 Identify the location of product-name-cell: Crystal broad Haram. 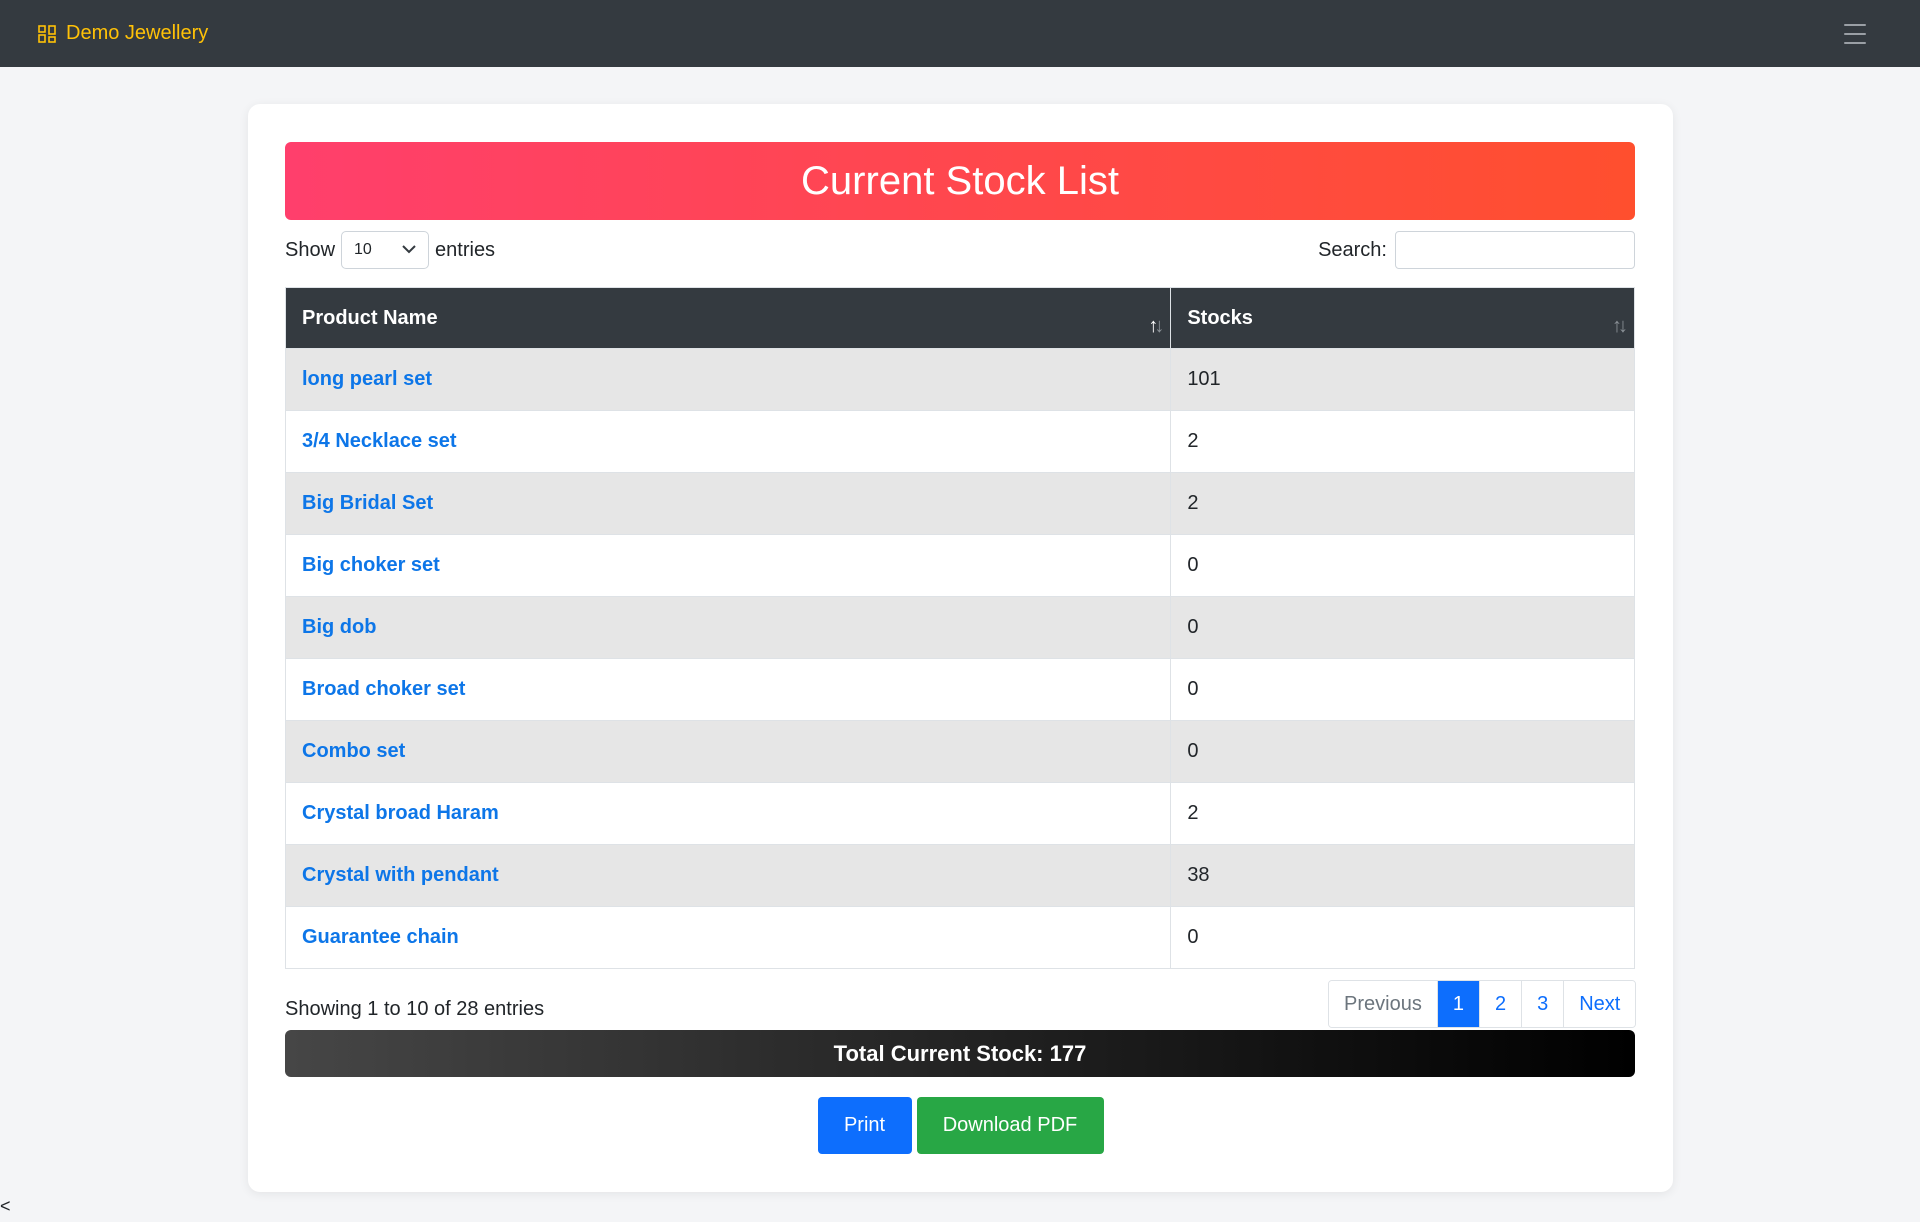
(728, 813).